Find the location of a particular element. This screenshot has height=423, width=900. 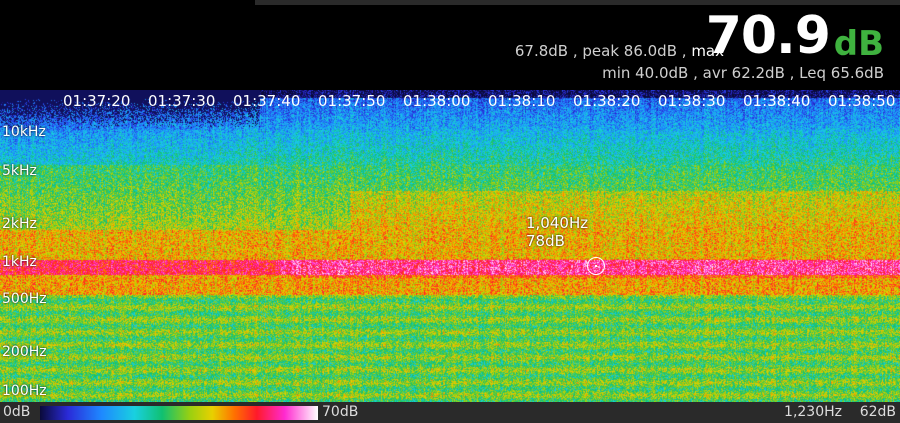

cursor-readout: 1,040Hz 78dB is located at coordinates (557, 232).